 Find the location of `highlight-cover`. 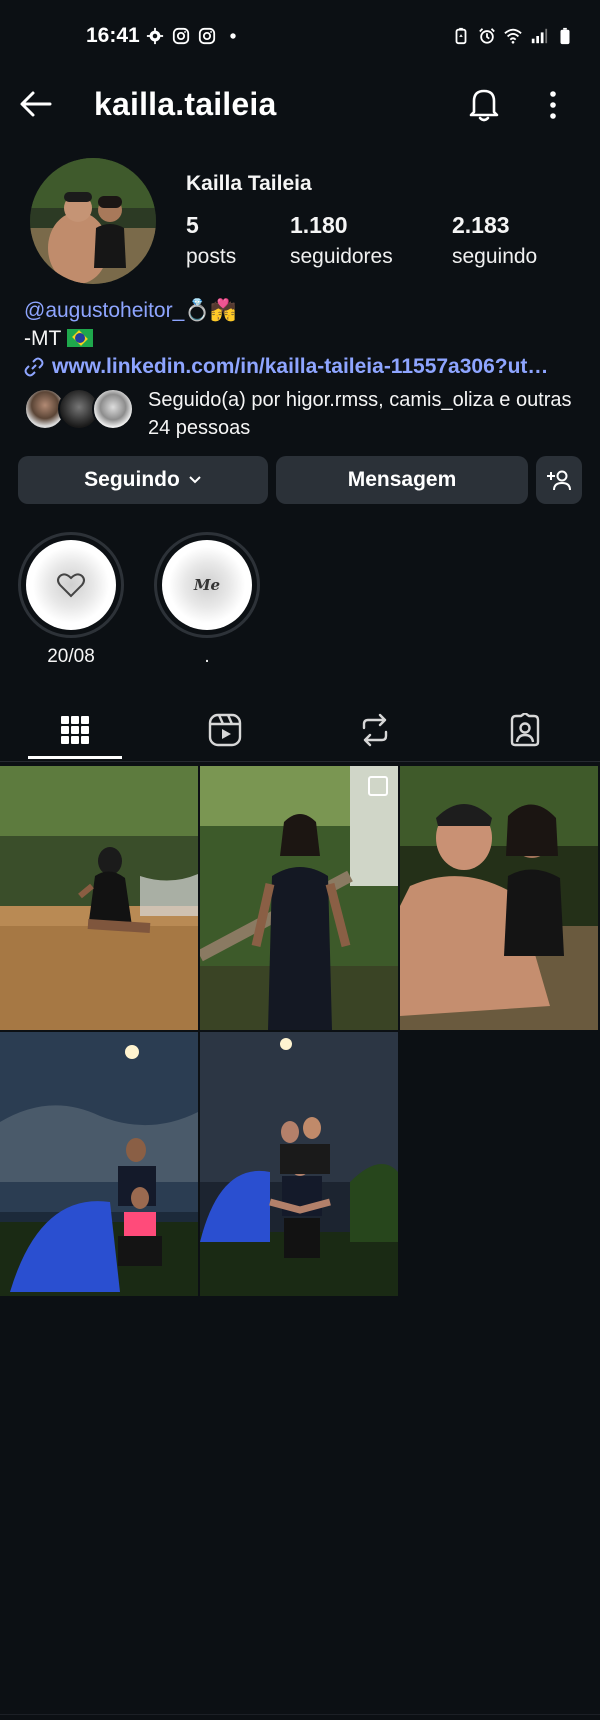

highlight-cover is located at coordinates (71, 585).